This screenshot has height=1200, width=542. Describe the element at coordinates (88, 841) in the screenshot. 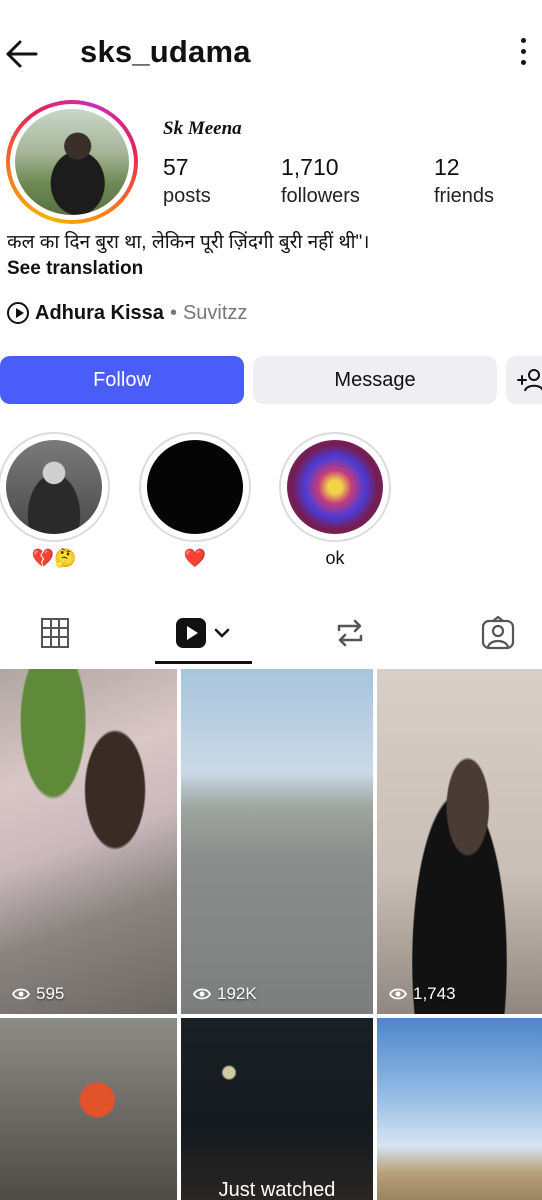

I see `reel-thumbnail: 595` at that location.